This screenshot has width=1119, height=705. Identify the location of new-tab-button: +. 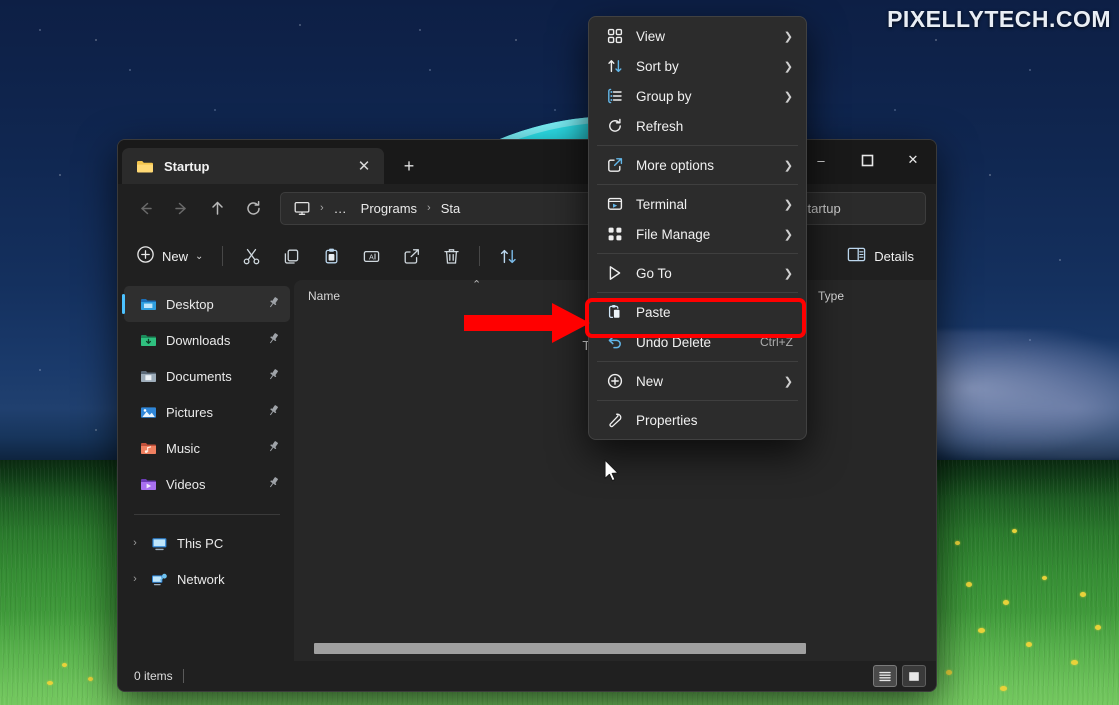
(409, 166).